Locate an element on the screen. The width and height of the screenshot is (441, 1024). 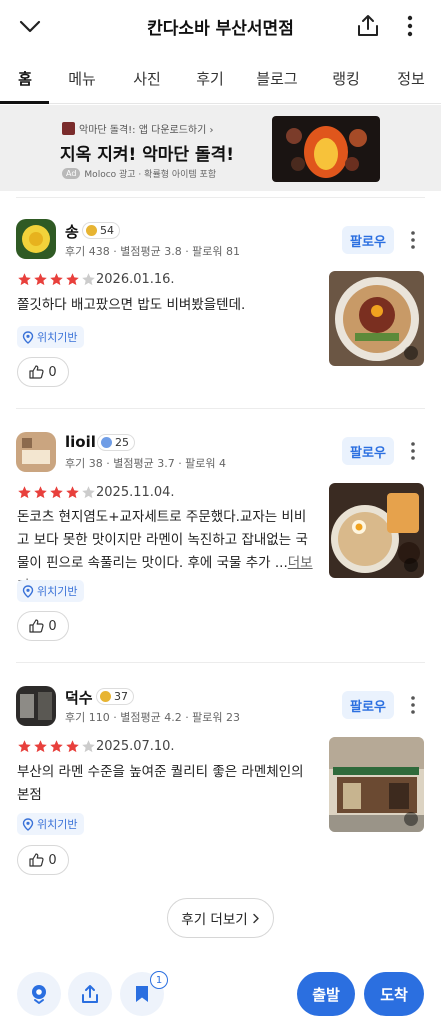
reviewer-level-badge: 54 is located at coordinates (101, 230).